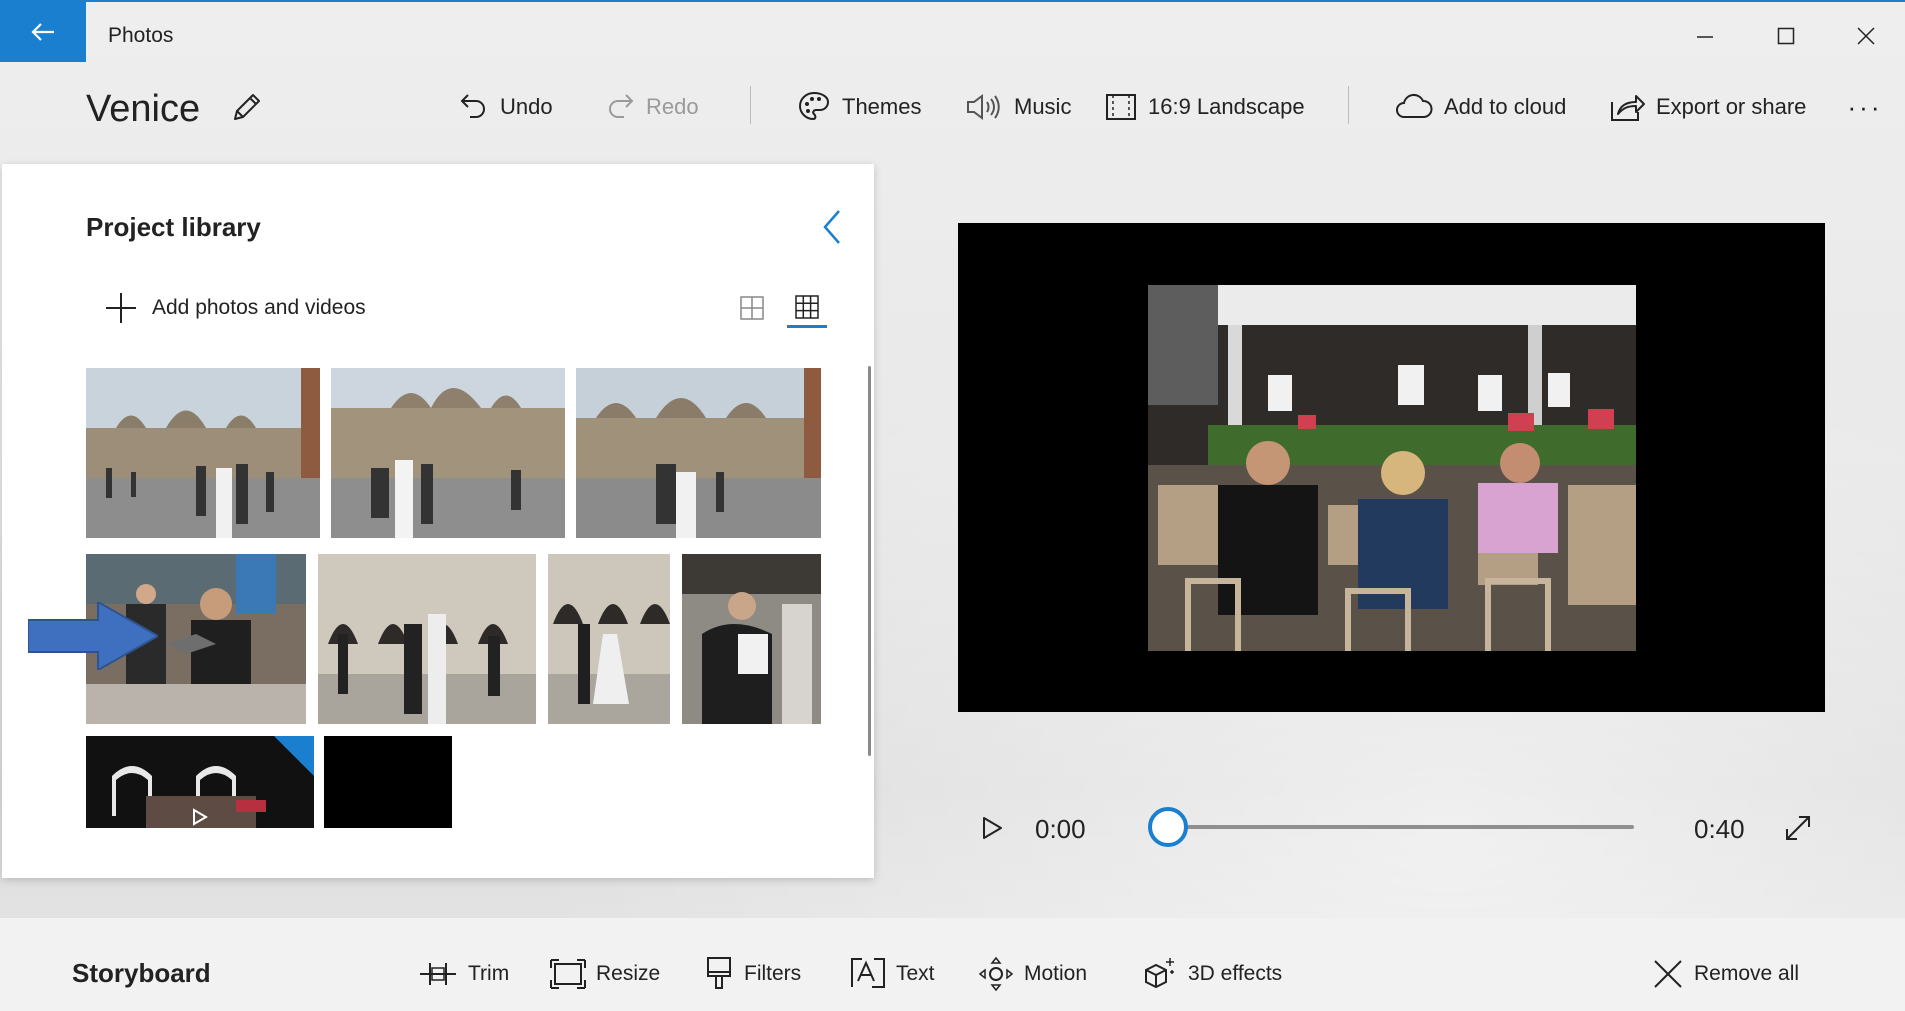 This screenshot has width=1905, height=1011. I want to click on chevron-left-icon, so click(831, 227).